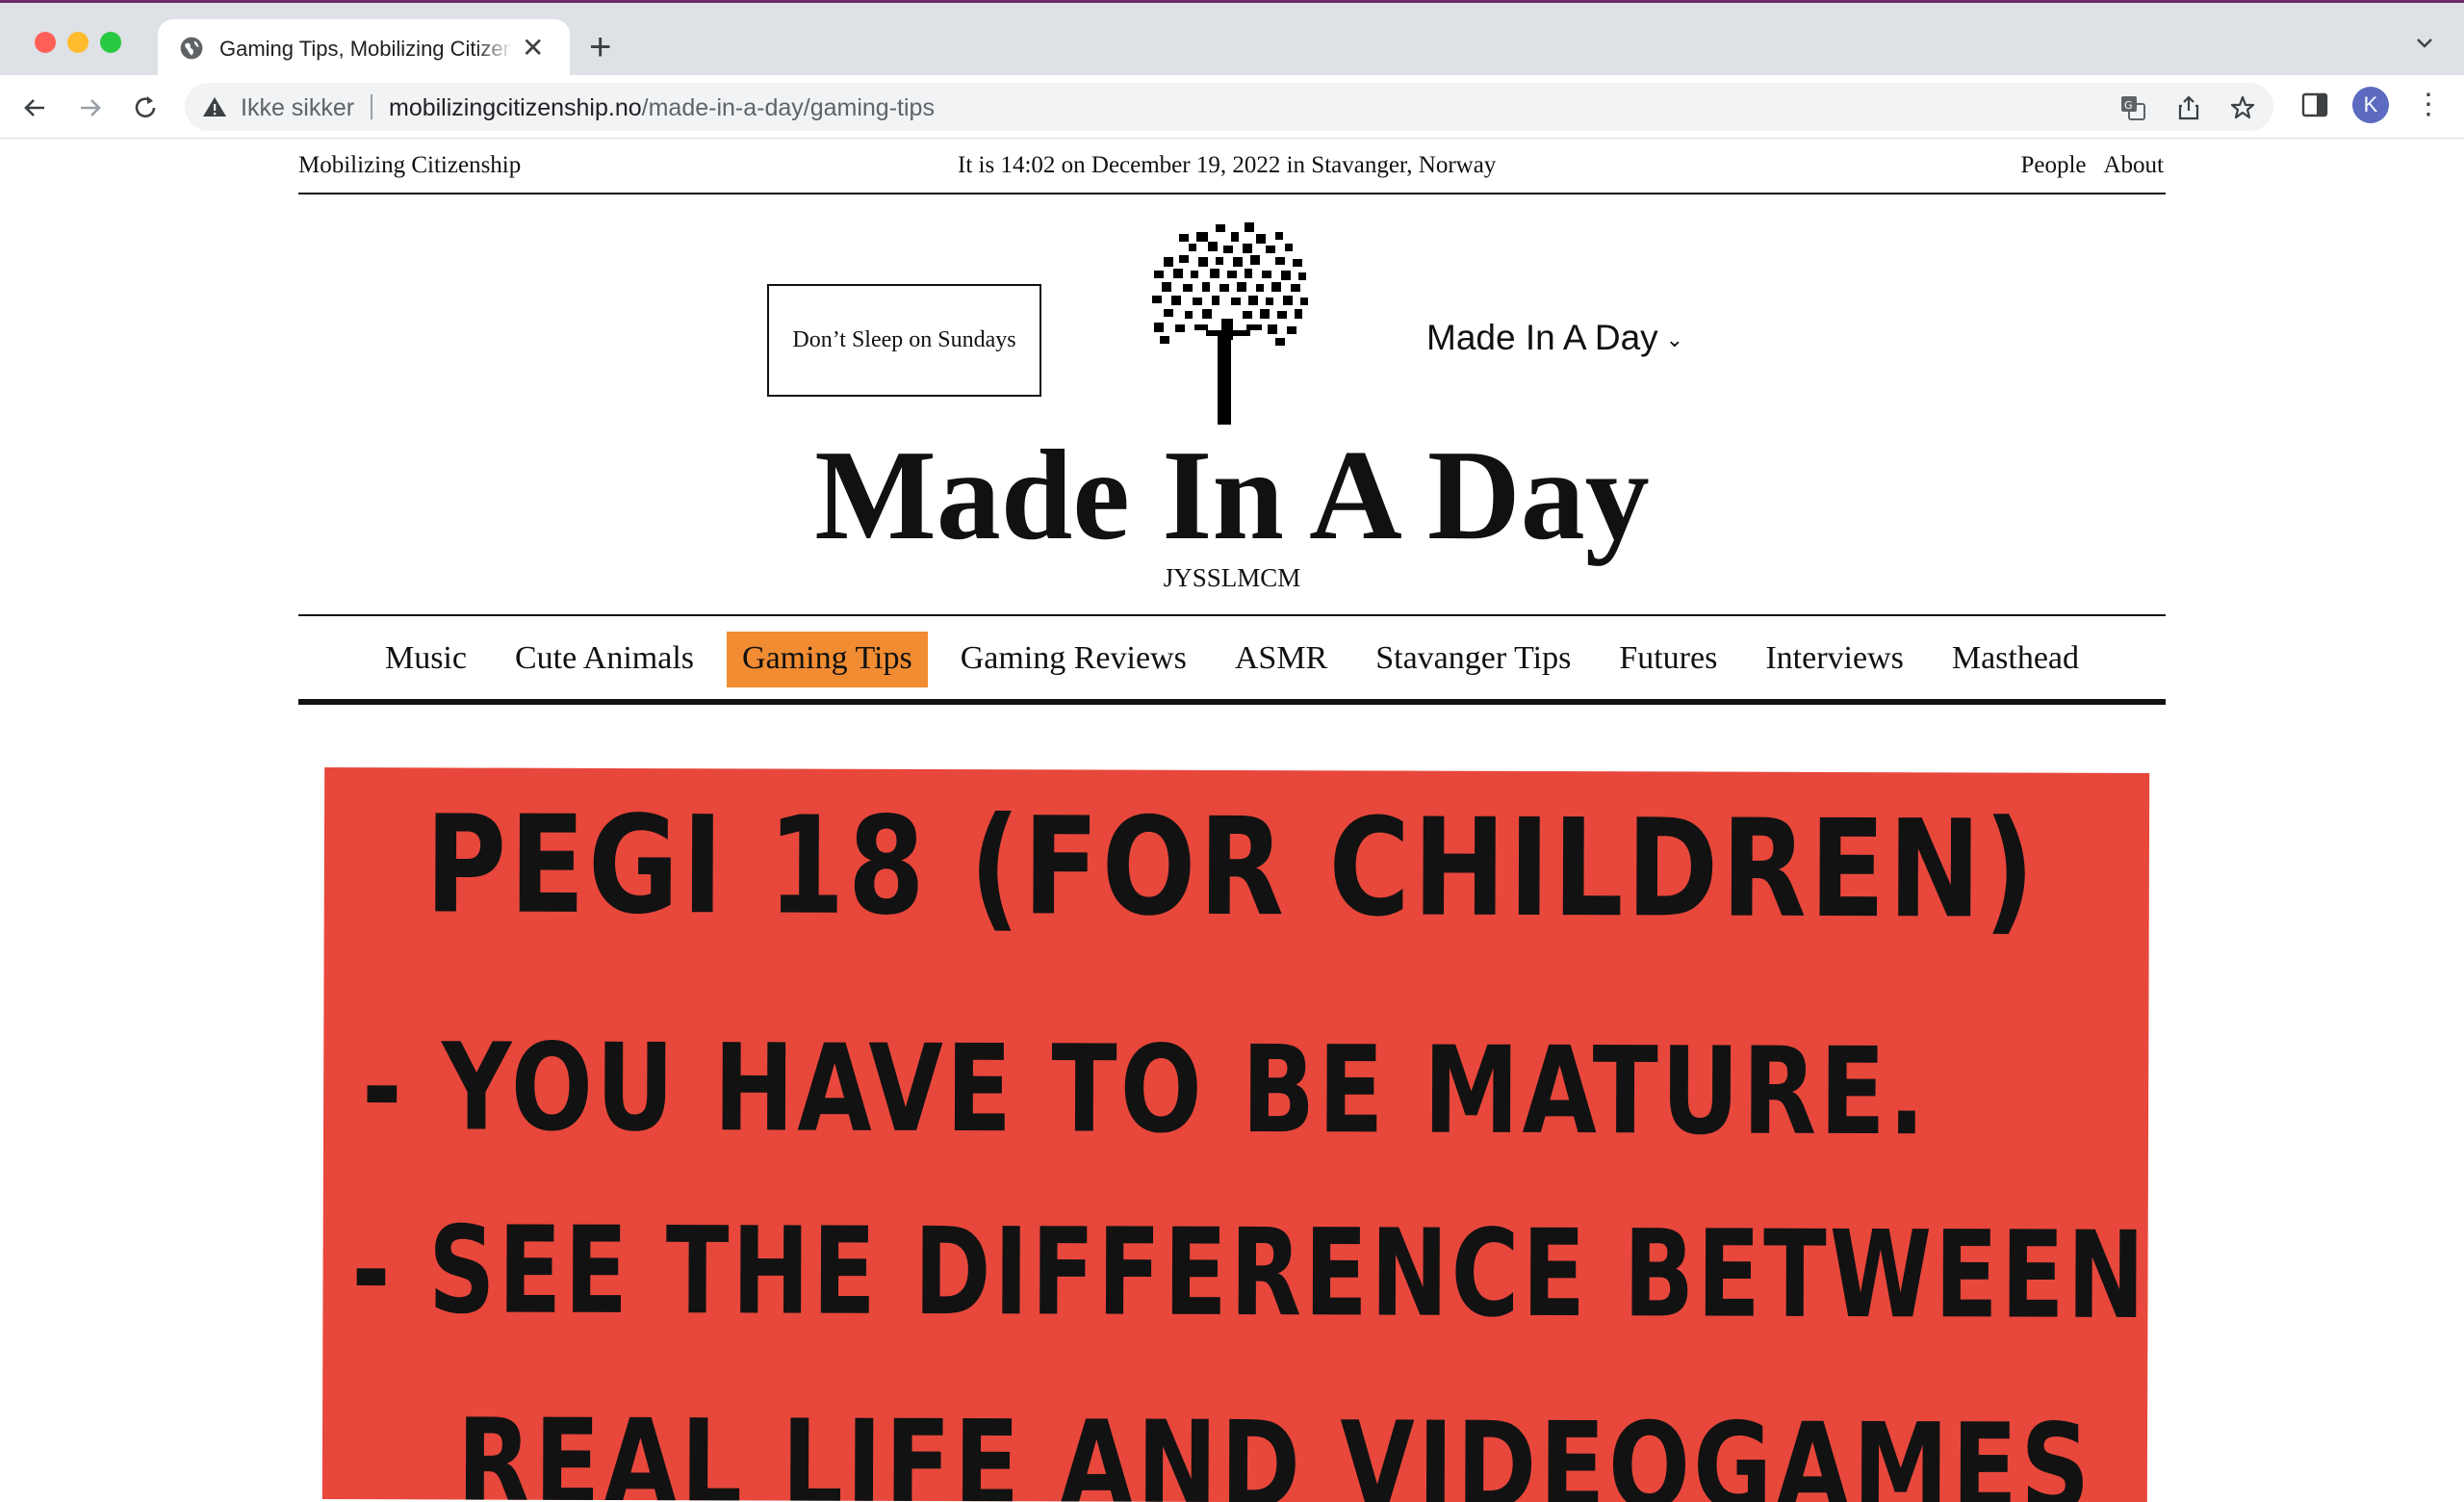  I want to click on profile-avatar: K, so click(2370, 105).